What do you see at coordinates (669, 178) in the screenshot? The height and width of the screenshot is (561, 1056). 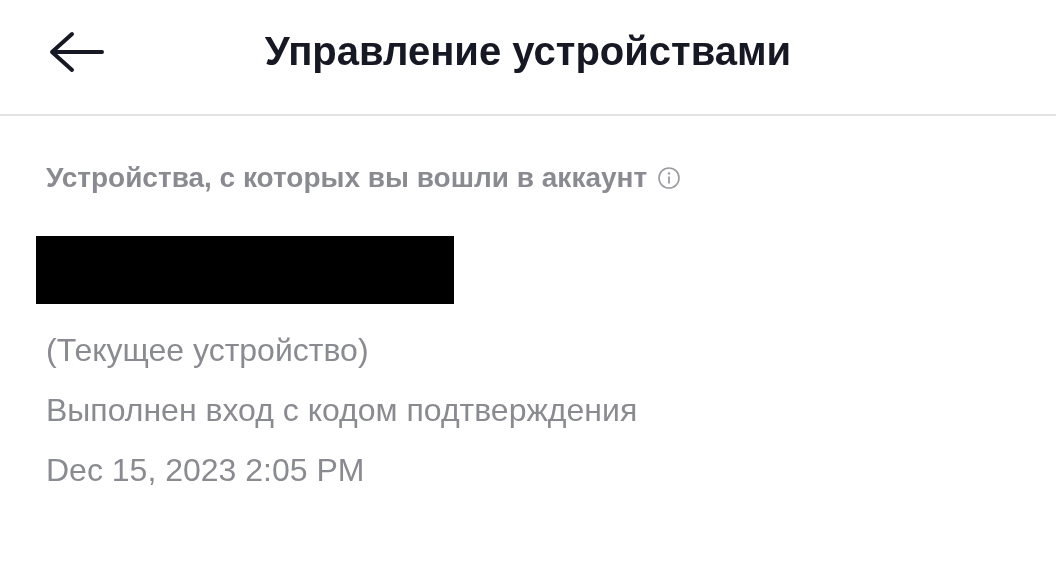 I see `info-icon` at bounding box center [669, 178].